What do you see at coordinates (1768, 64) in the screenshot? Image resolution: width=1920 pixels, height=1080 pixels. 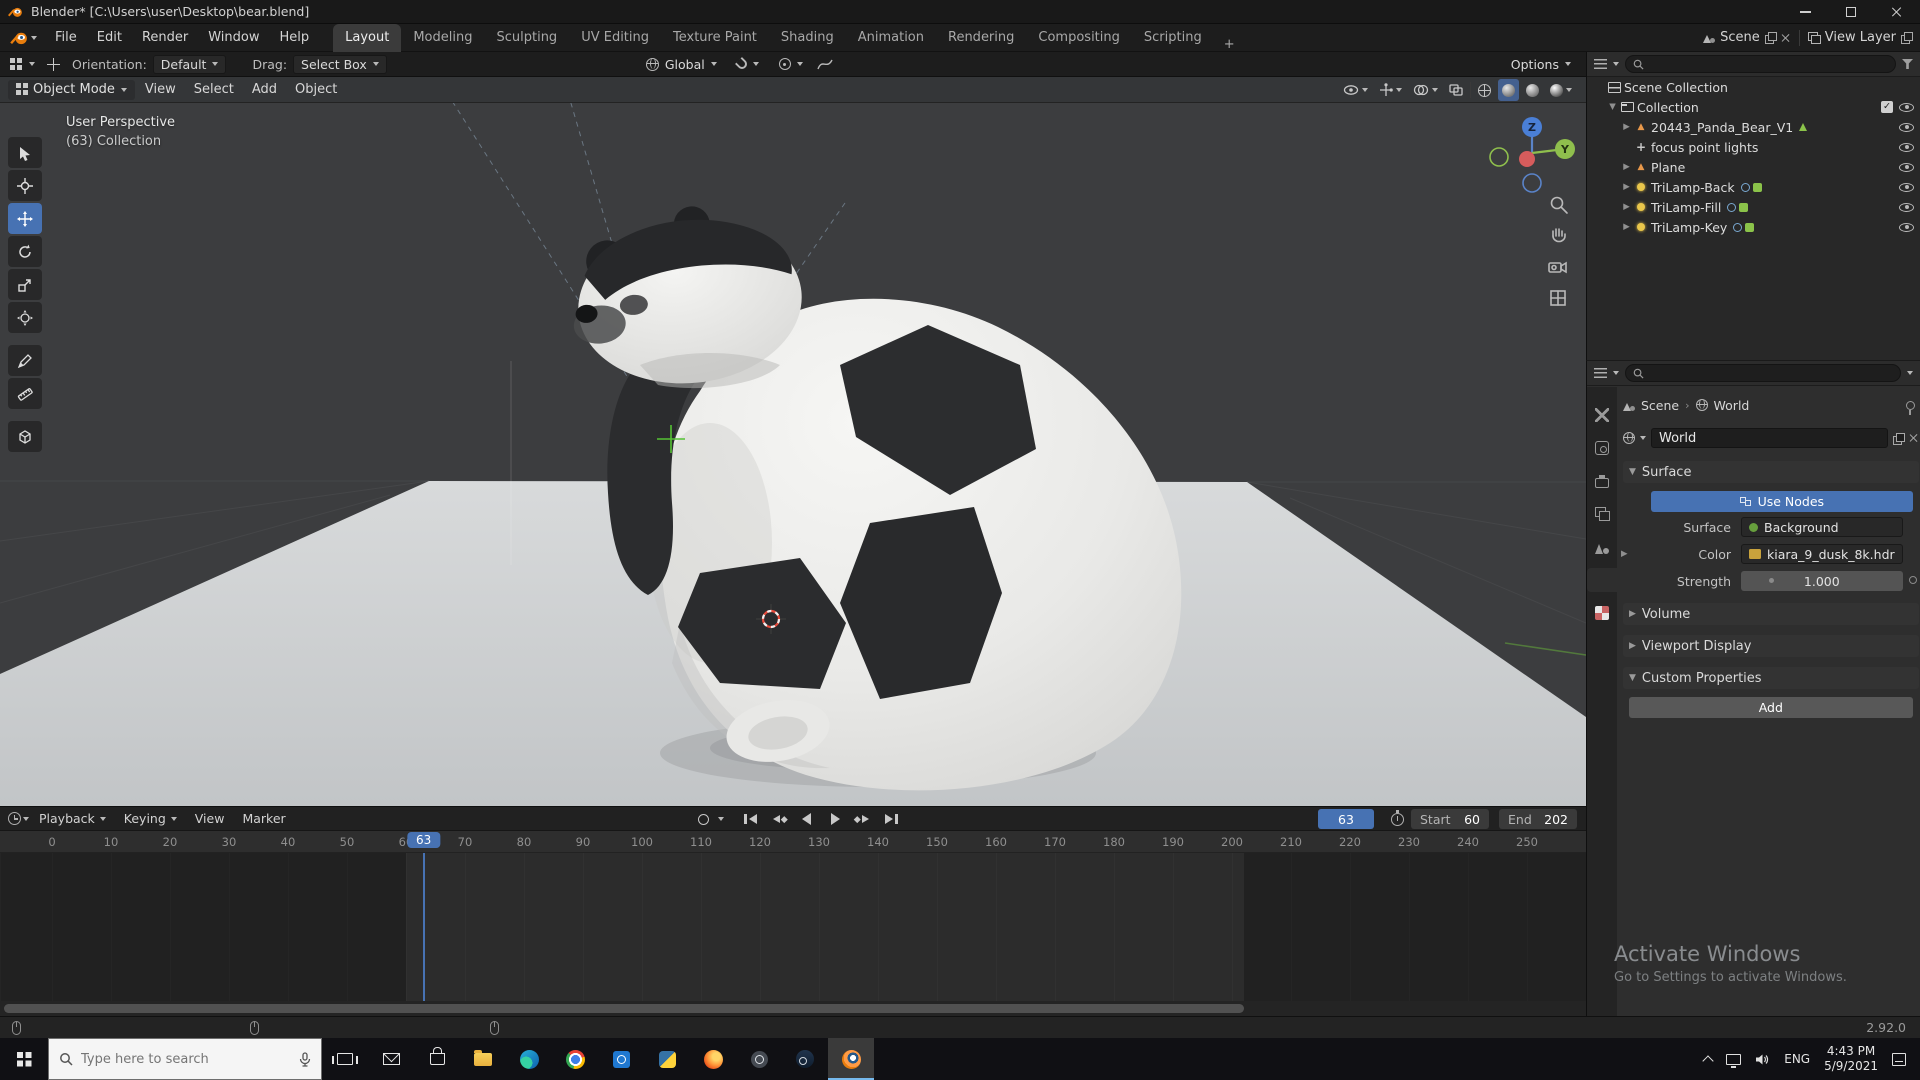 I see `outliner-search-input` at bounding box center [1768, 64].